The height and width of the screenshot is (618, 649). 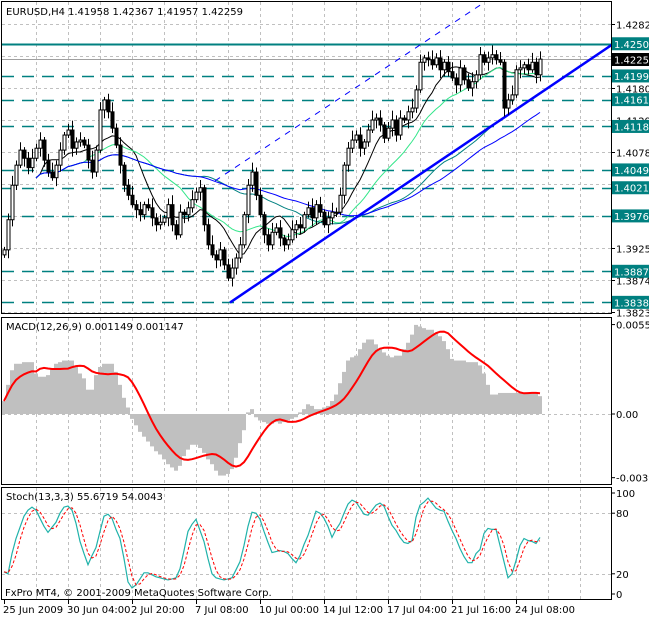 I want to click on price-tick-label: 1.42820, so click(x=632, y=26).